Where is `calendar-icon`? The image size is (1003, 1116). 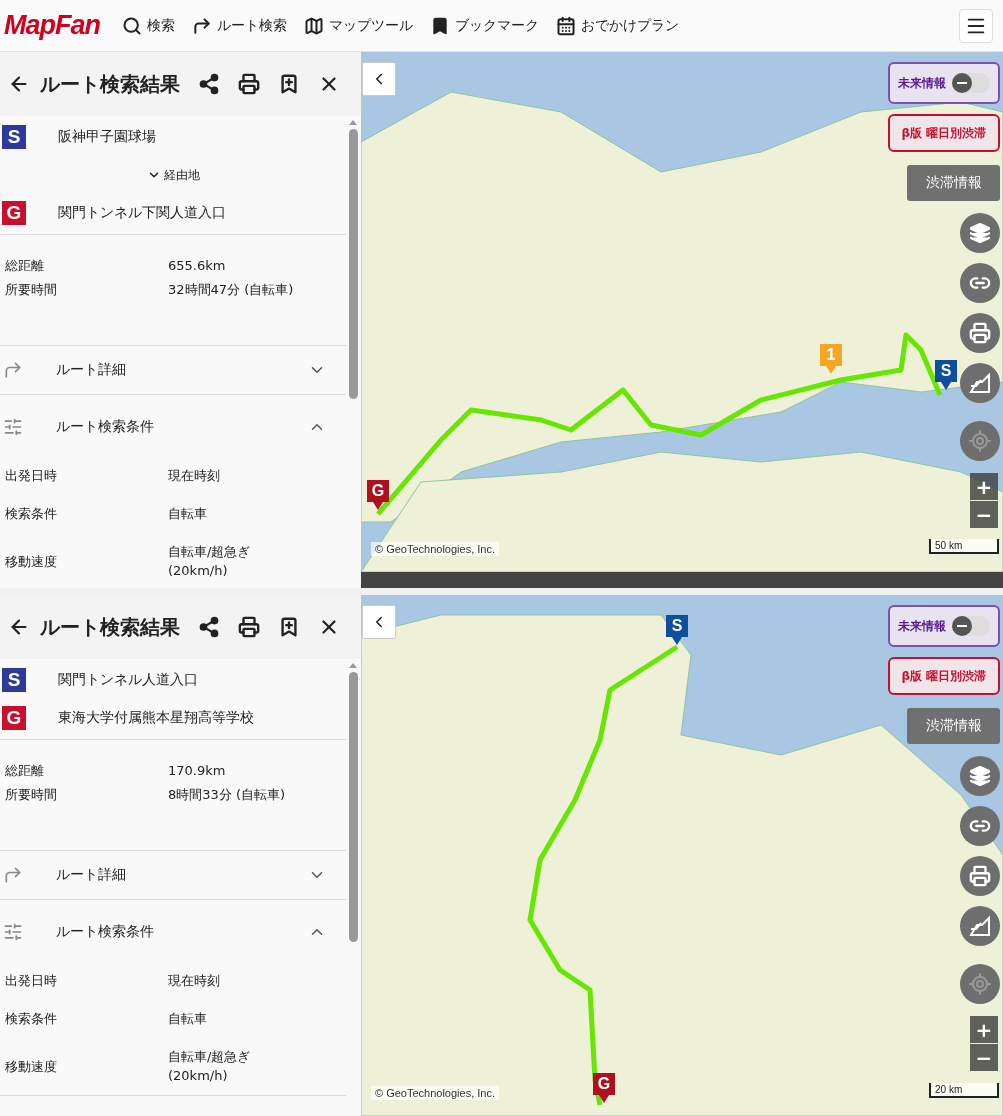
calendar-icon is located at coordinates (566, 25).